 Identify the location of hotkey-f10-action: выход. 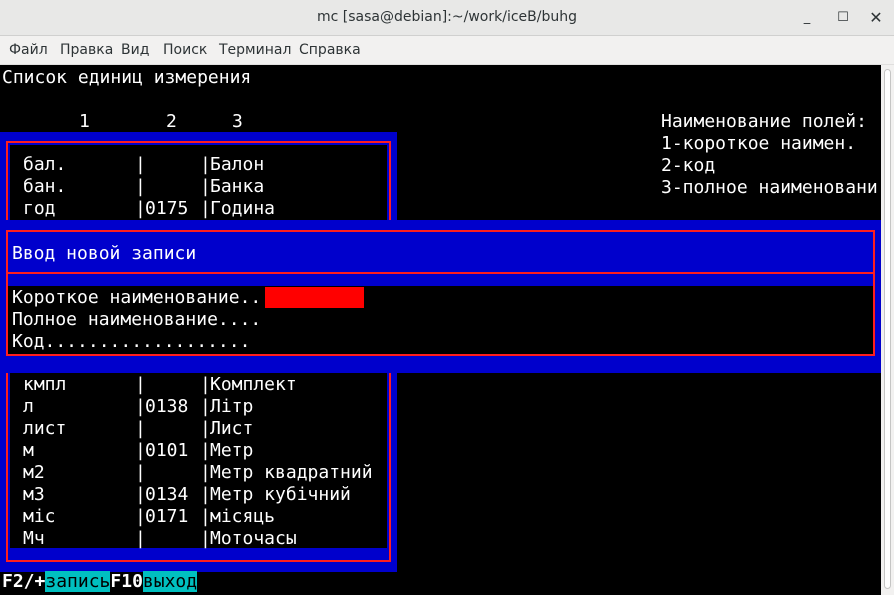
(170, 581).